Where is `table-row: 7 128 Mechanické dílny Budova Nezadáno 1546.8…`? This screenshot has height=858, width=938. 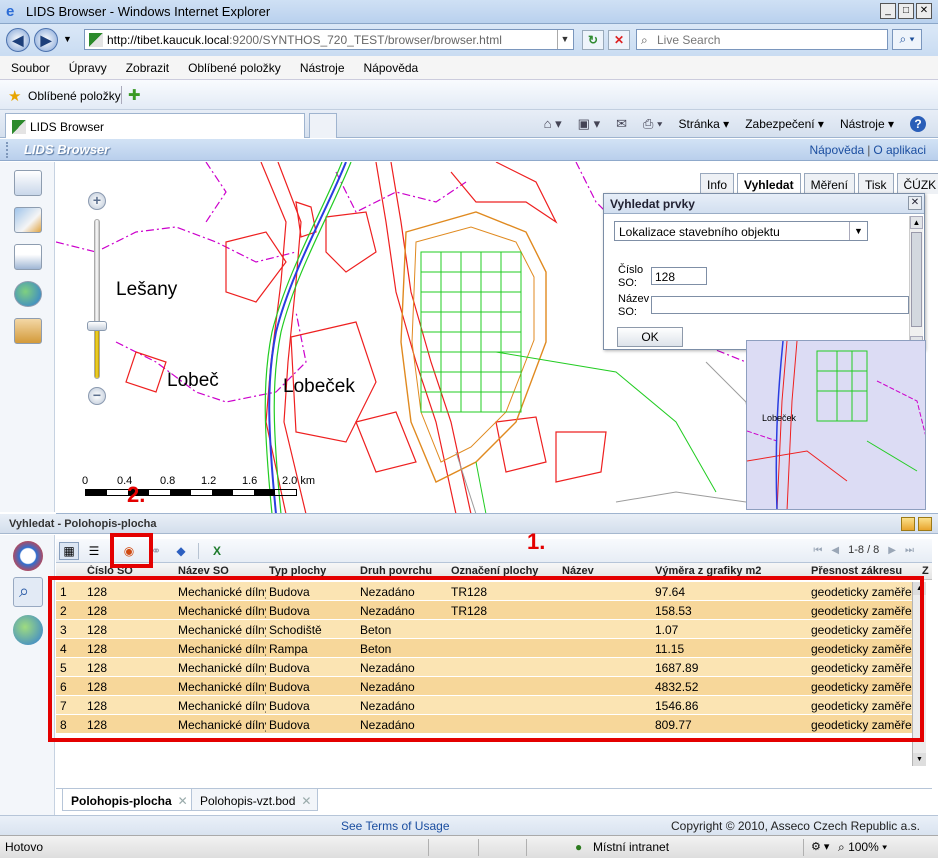
table-row: 7 128 Mechanické dílny Budova Nezadáno 1546.8… is located at coordinates (485, 705).